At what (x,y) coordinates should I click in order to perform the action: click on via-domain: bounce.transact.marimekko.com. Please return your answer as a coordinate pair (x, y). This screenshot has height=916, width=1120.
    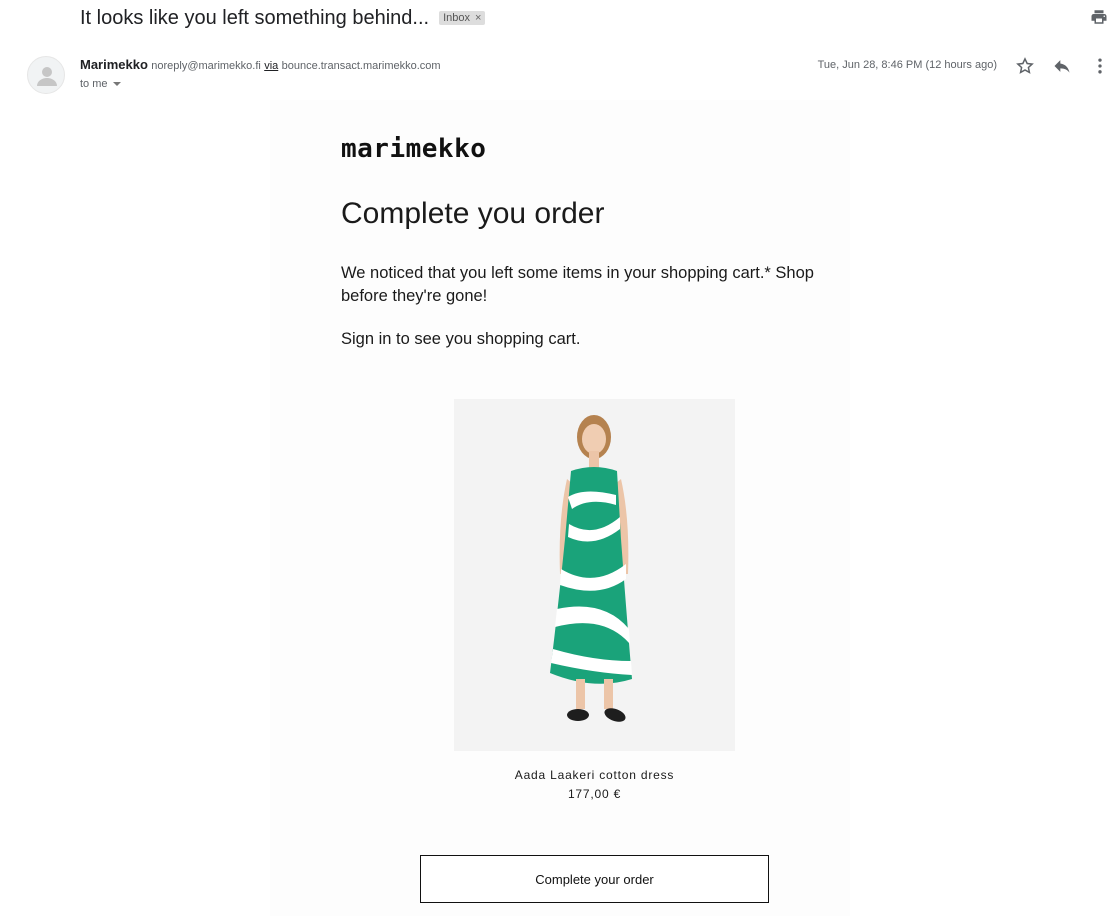
    Looking at the image, I should click on (361, 66).